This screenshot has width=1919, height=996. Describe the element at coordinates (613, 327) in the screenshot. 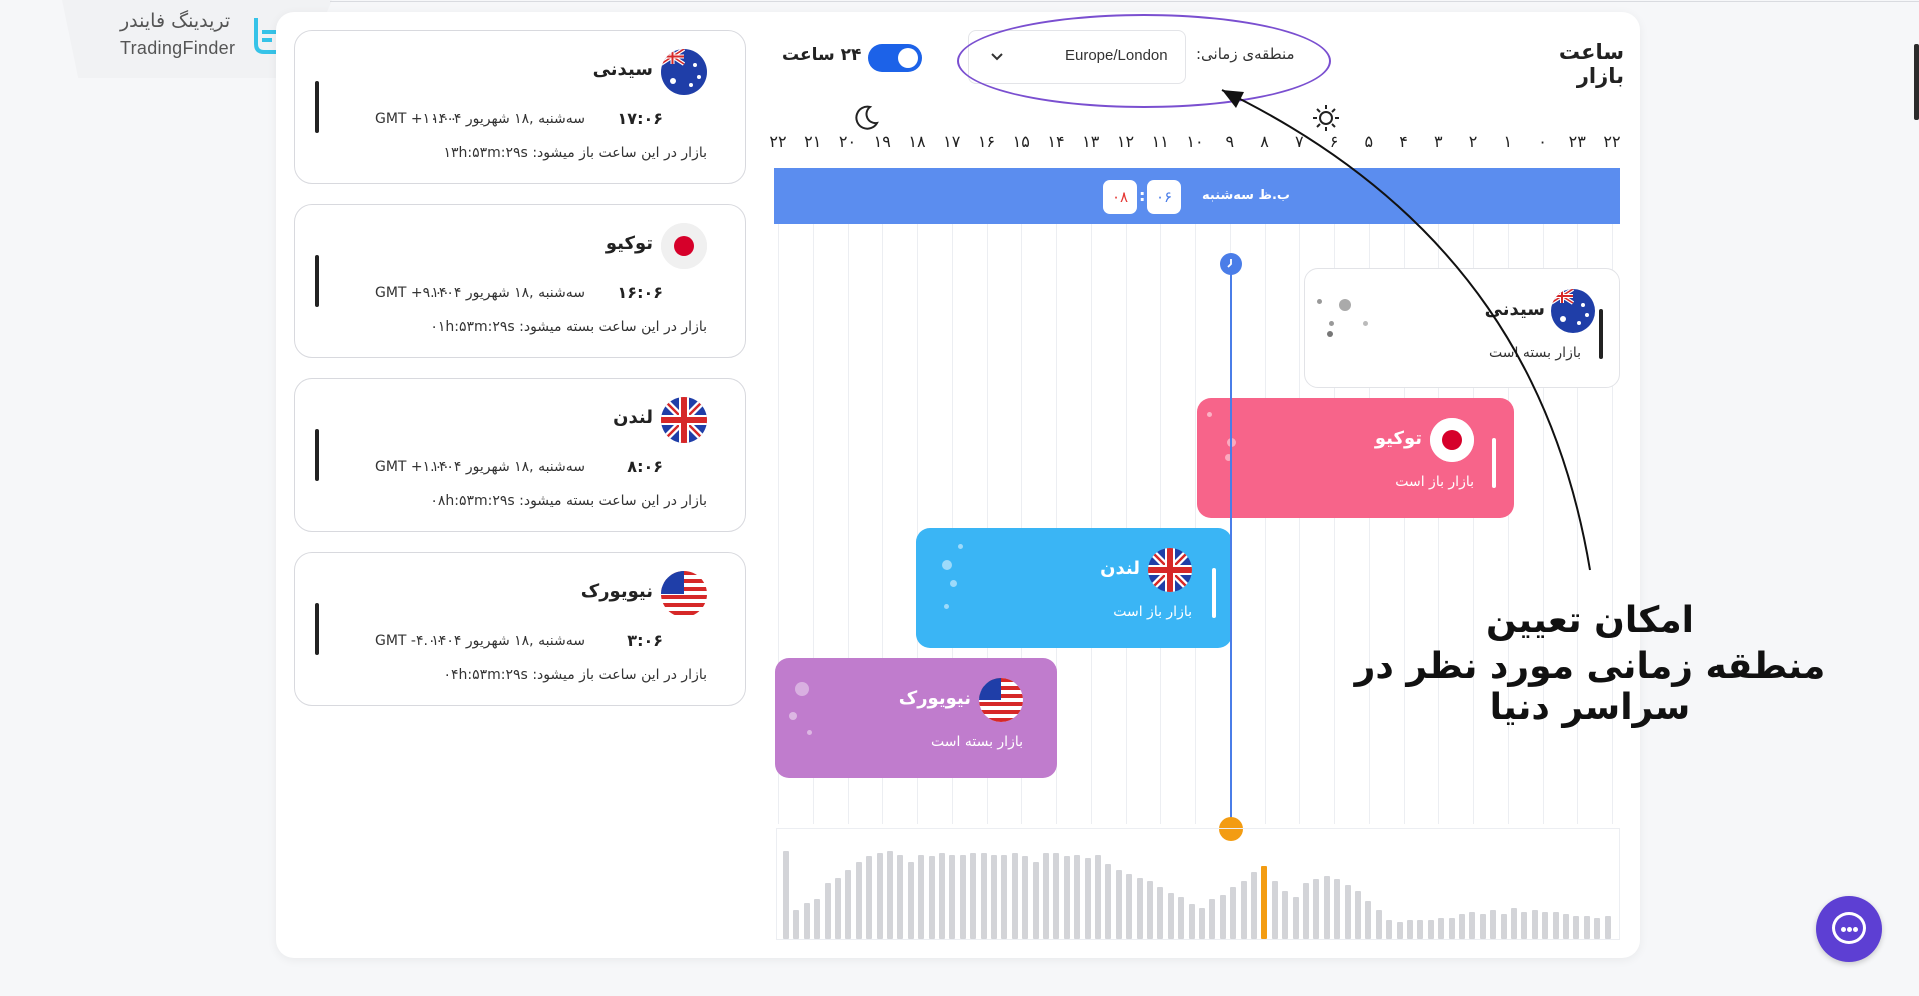

I see `market-status-text: بازار در این ساعت بسته میشود:` at that location.